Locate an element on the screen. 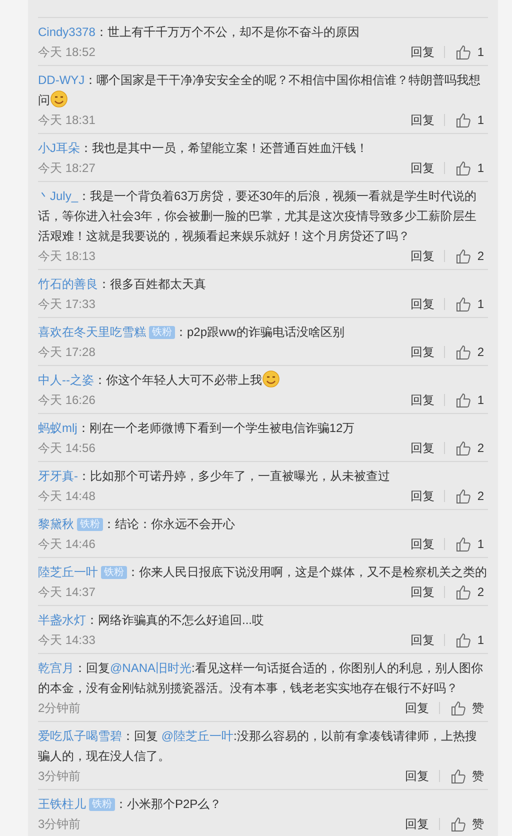  comment-text: 小J耳朵：我也是其中一员，希望能立案！还普通百姓血汗钱！ is located at coordinates (203, 148).